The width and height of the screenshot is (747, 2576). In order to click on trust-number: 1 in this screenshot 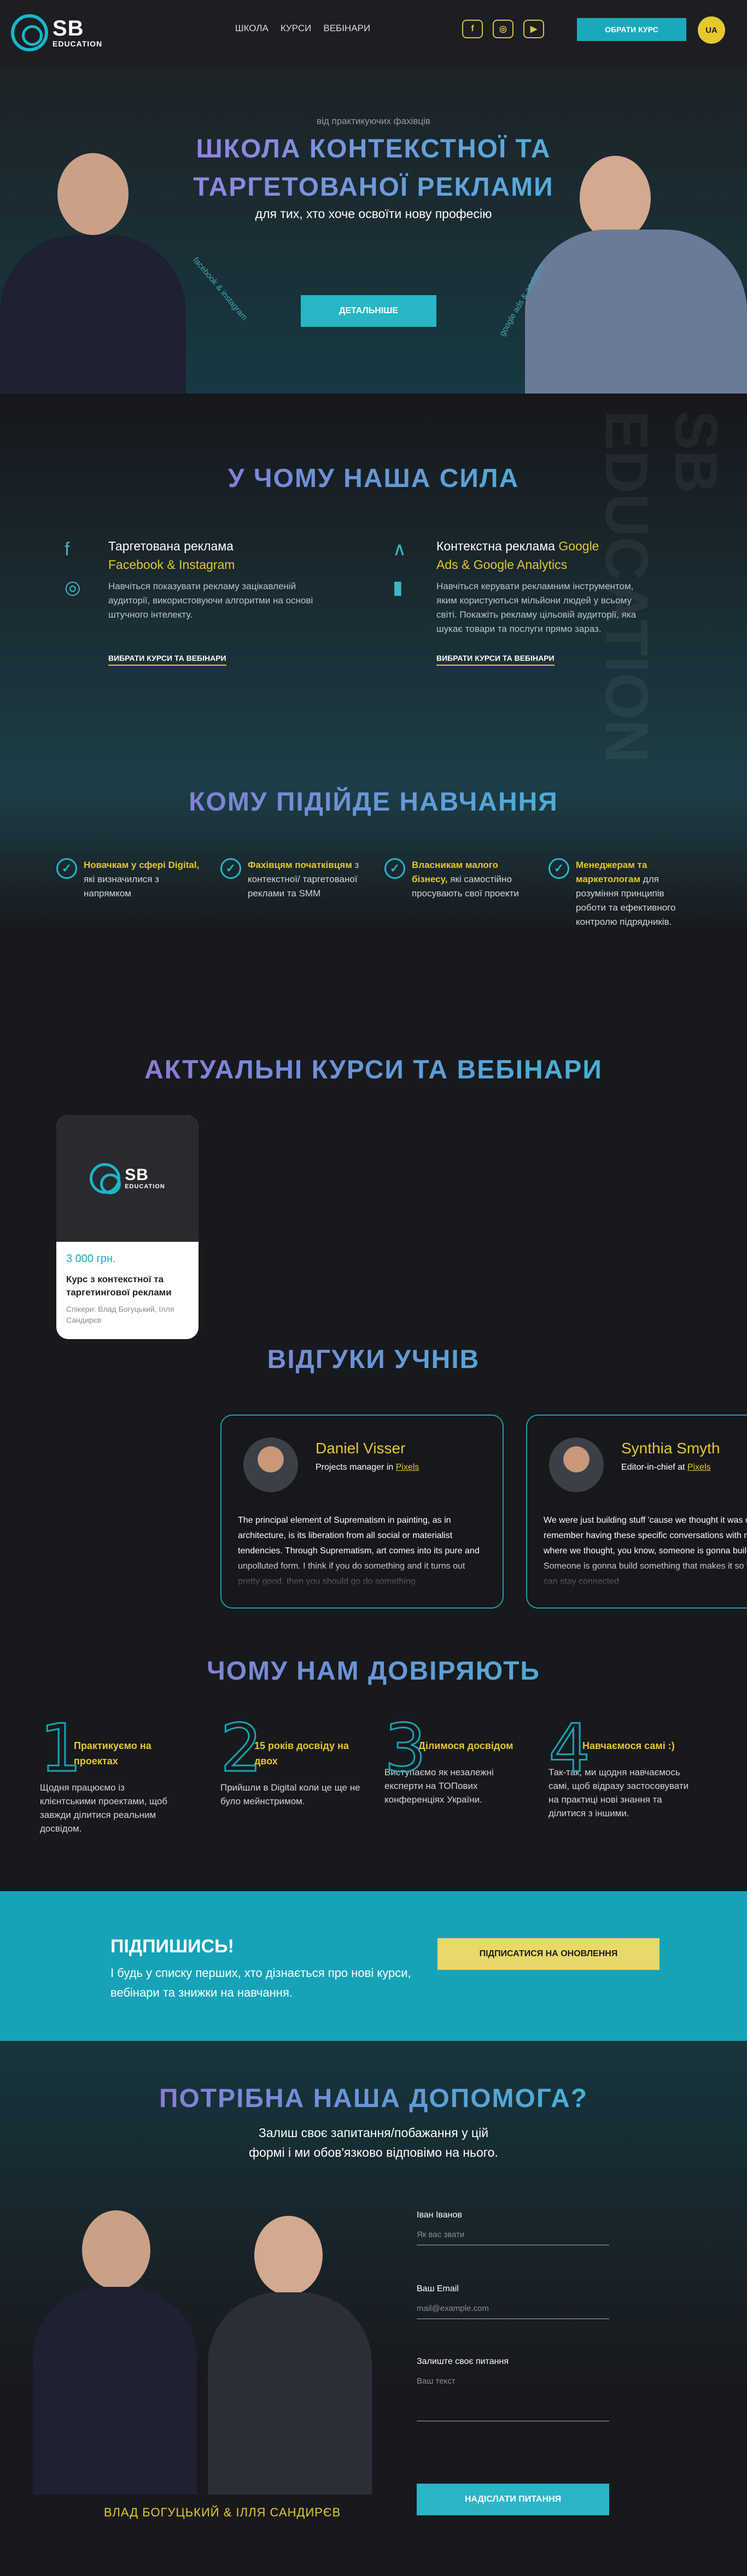, I will do `click(60, 1749)`.